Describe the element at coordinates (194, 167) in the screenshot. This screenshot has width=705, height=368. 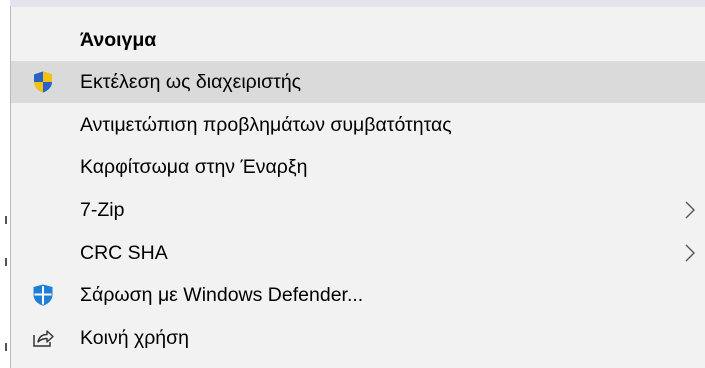
I see `menu-item-label: Καρφίτσωμα στην Έναρξη` at that location.